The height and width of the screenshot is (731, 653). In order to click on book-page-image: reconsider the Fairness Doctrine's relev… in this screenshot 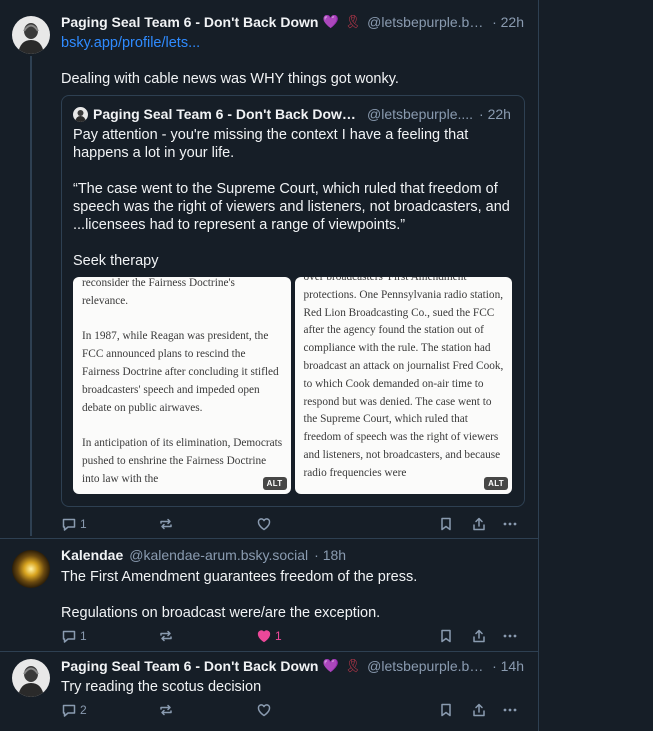, I will do `click(182, 385)`.